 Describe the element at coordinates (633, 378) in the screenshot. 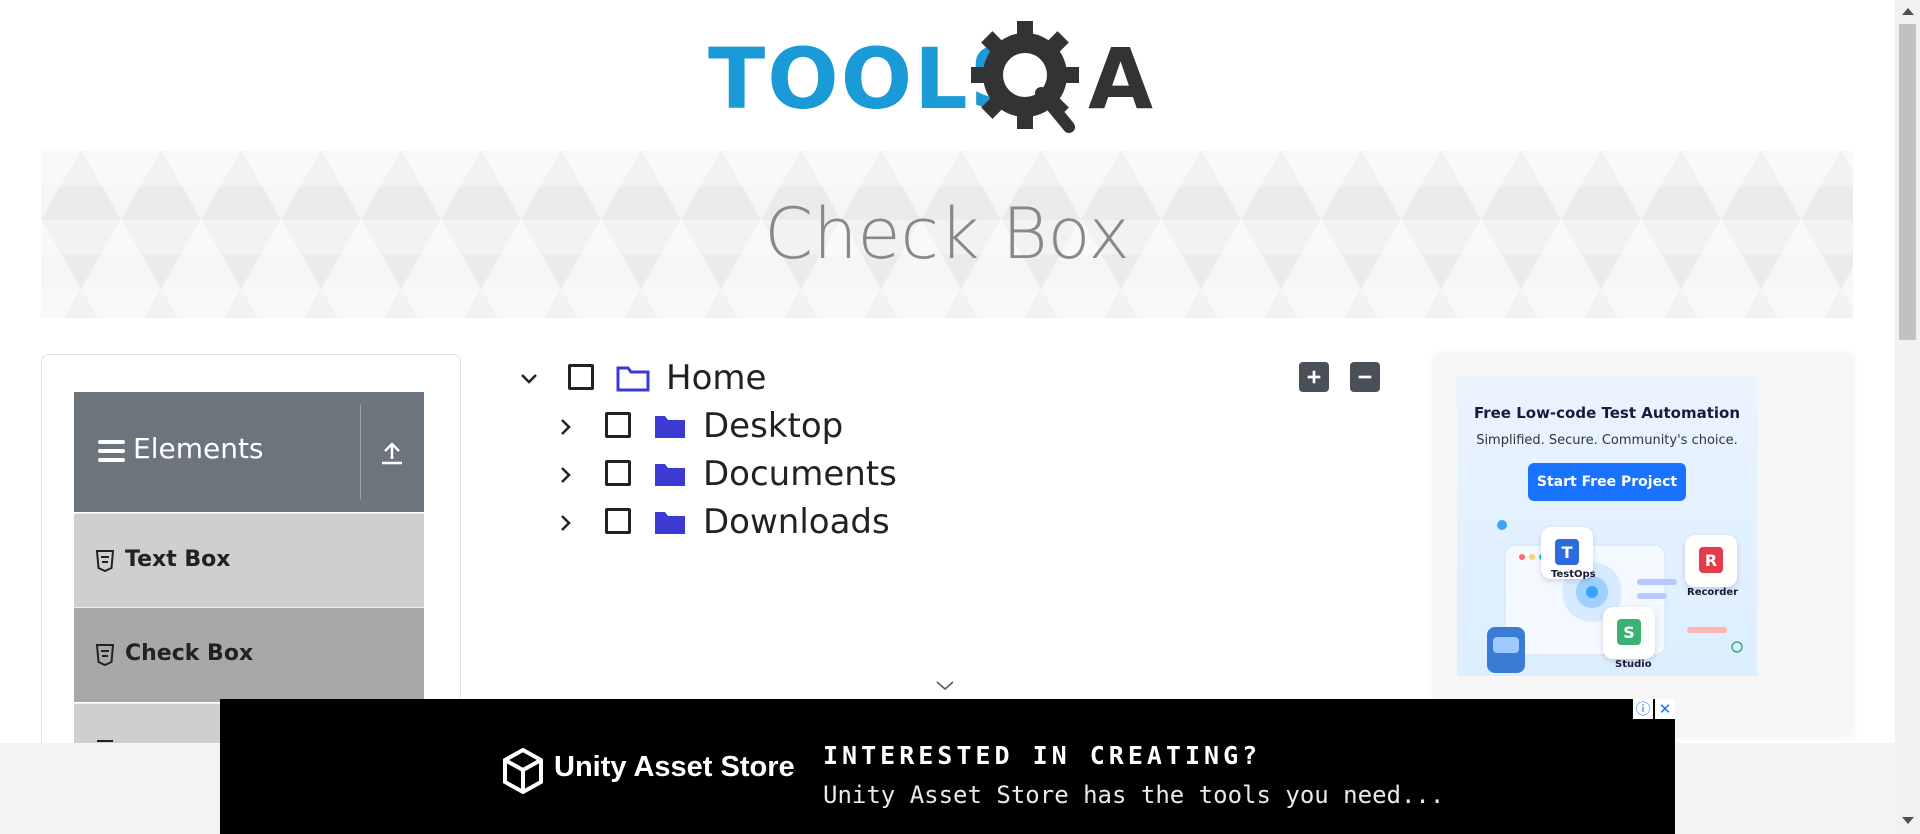

I see `folder-open-icon` at that location.